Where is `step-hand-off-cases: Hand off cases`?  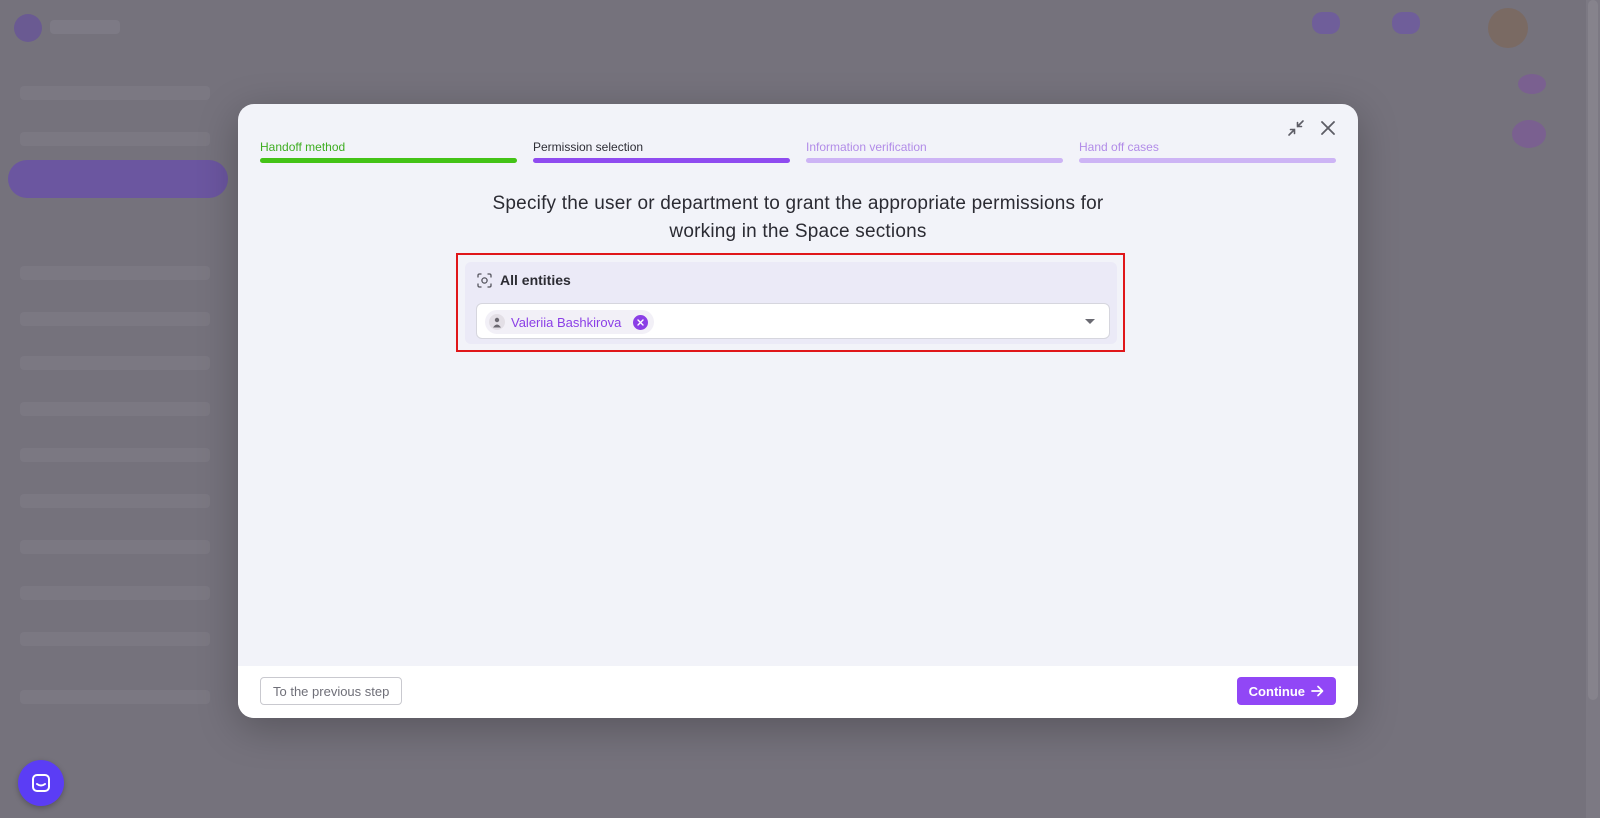 step-hand-off-cases: Hand off cases is located at coordinates (1207, 151).